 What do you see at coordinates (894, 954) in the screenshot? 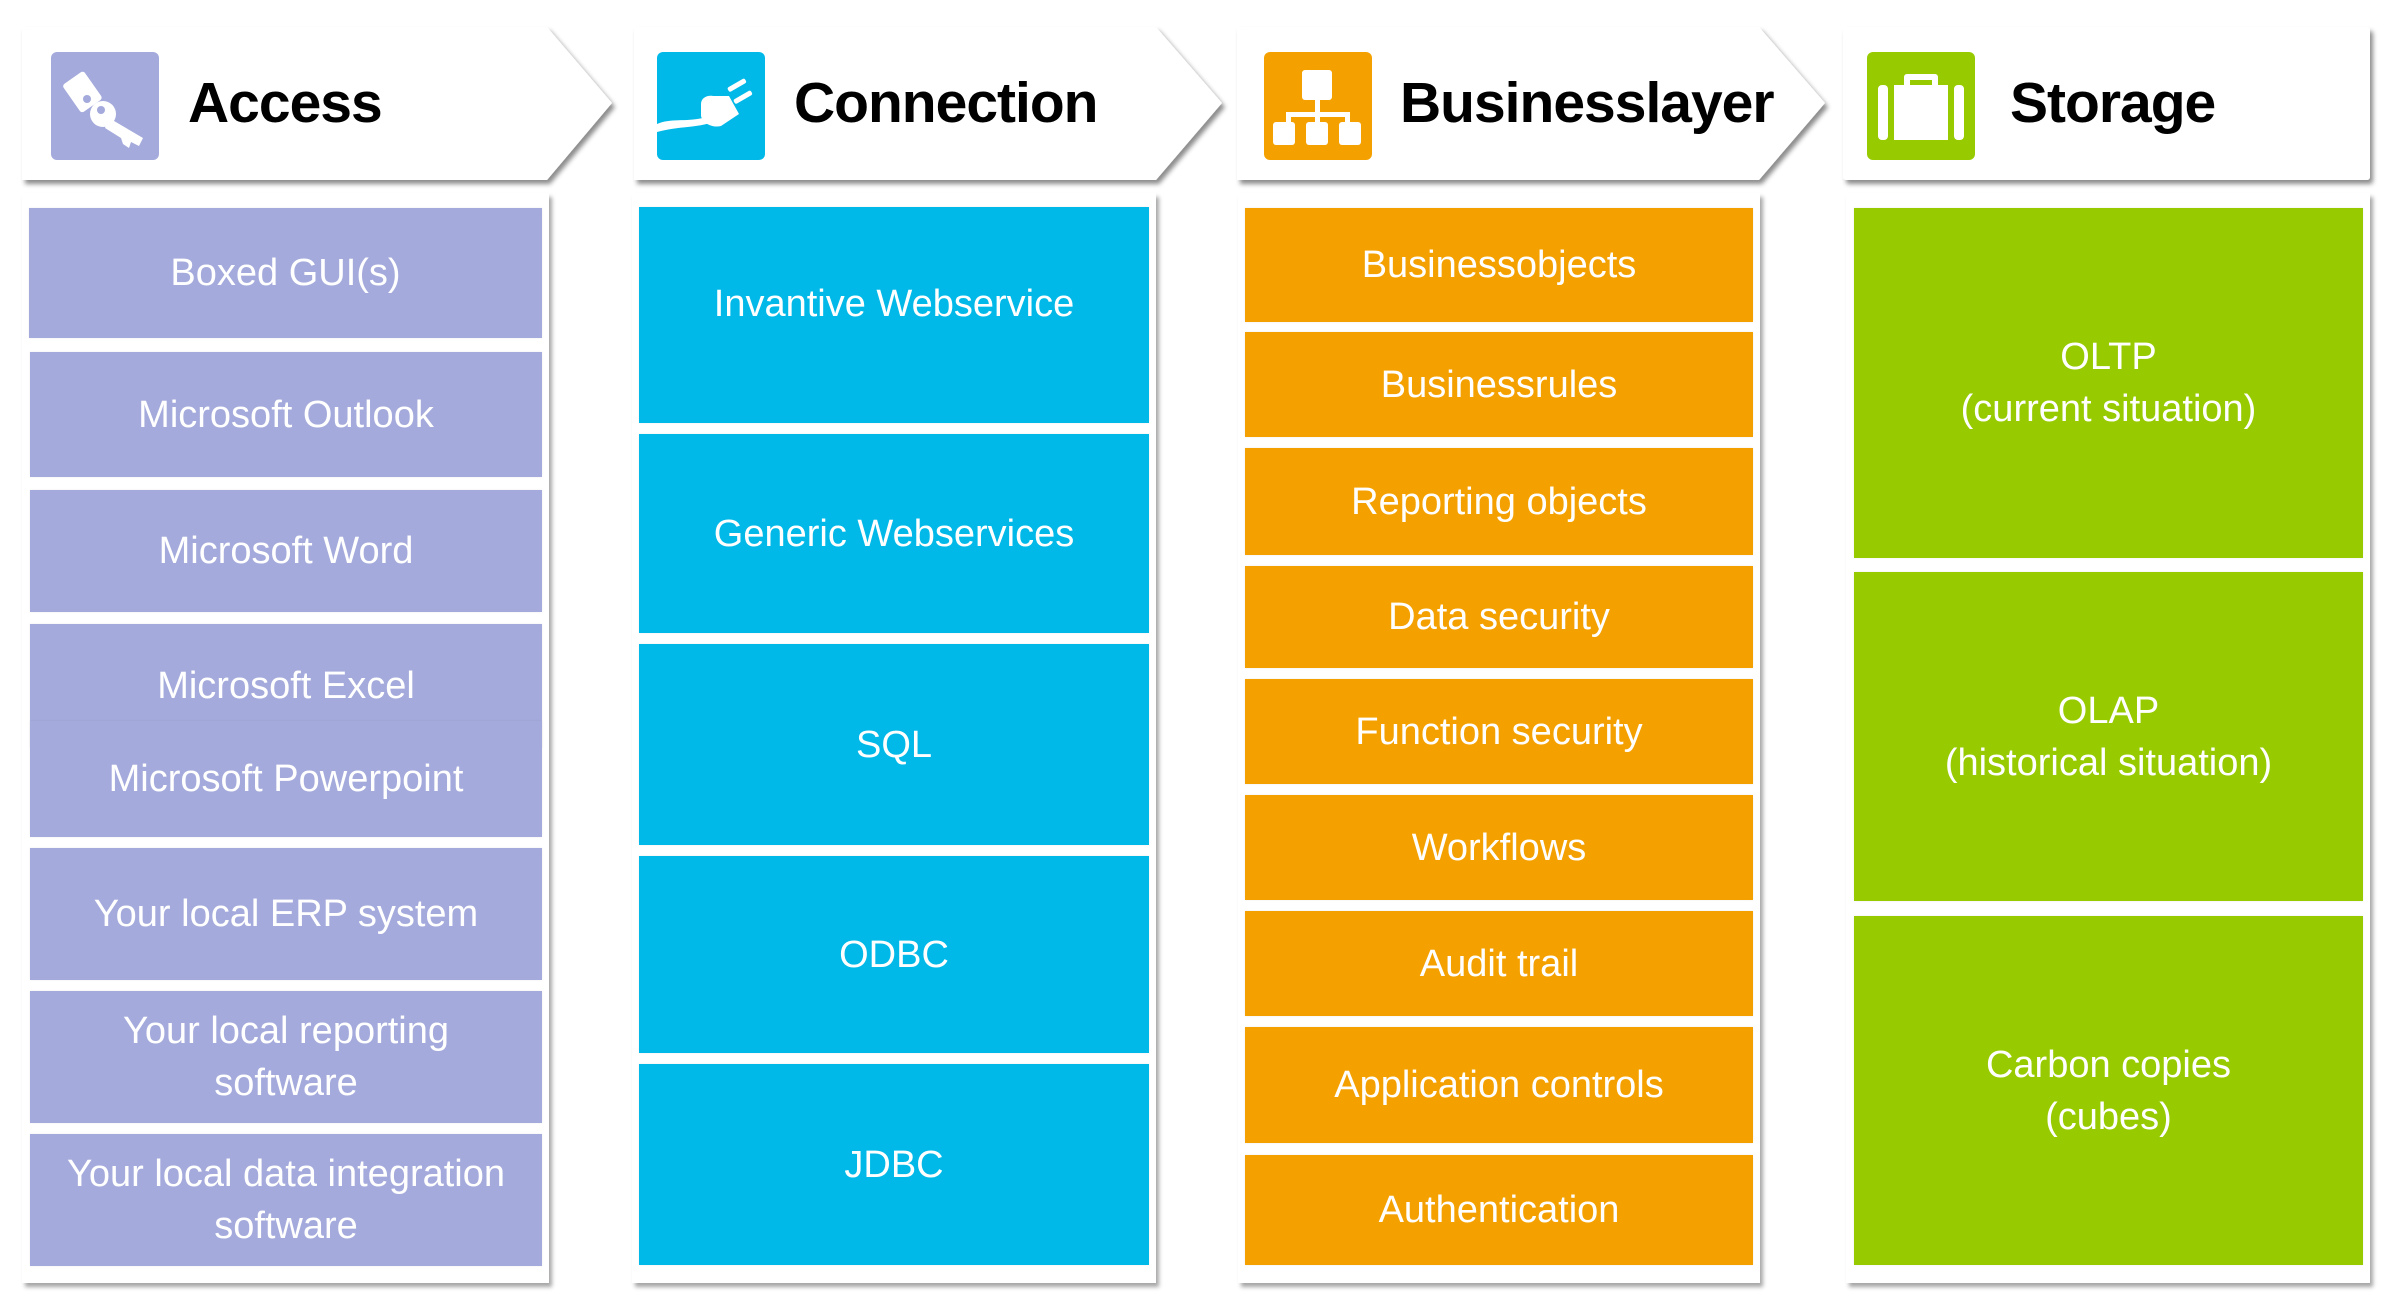
I see `connection-item: ODBC` at bounding box center [894, 954].